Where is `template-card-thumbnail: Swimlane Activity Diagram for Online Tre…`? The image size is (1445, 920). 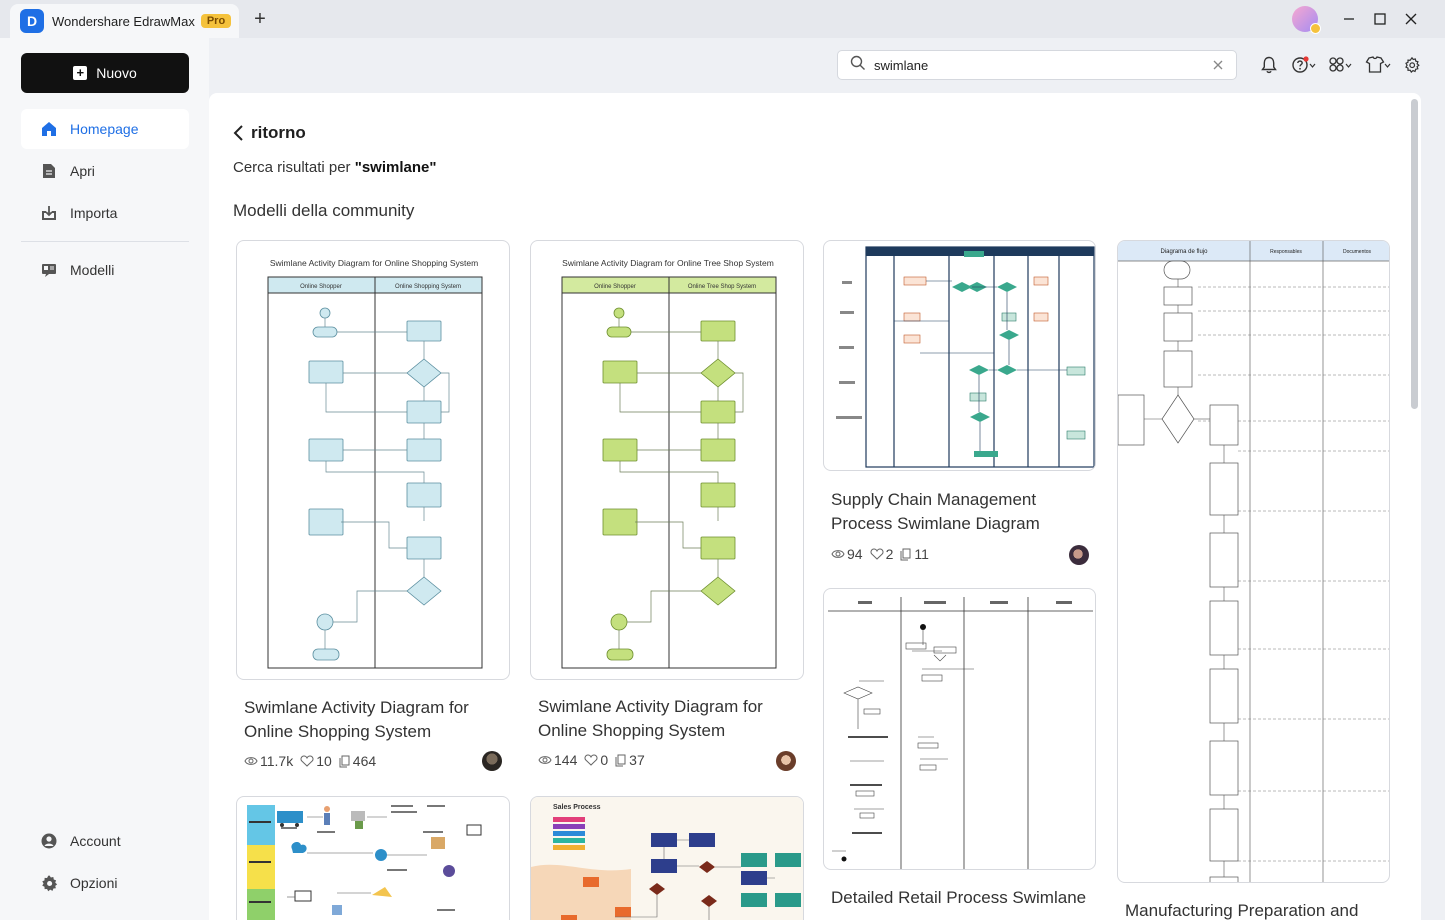
template-card-thumbnail: Swimlane Activity Diagram for Online Tre… is located at coordinates (667, 460).